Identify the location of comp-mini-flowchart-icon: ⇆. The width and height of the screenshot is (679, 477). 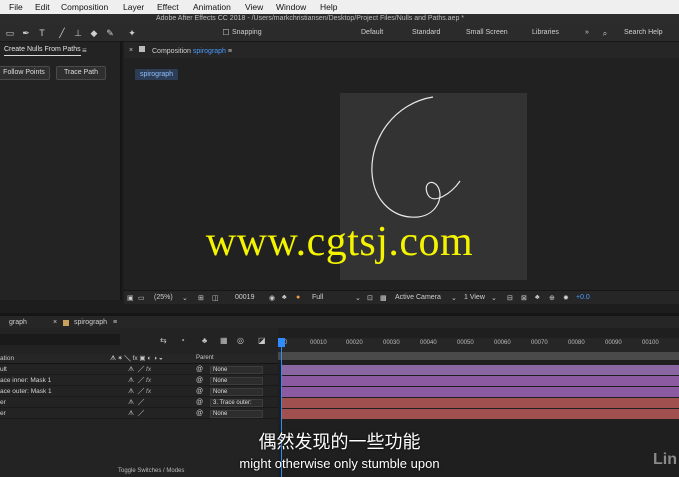
(163, 340).